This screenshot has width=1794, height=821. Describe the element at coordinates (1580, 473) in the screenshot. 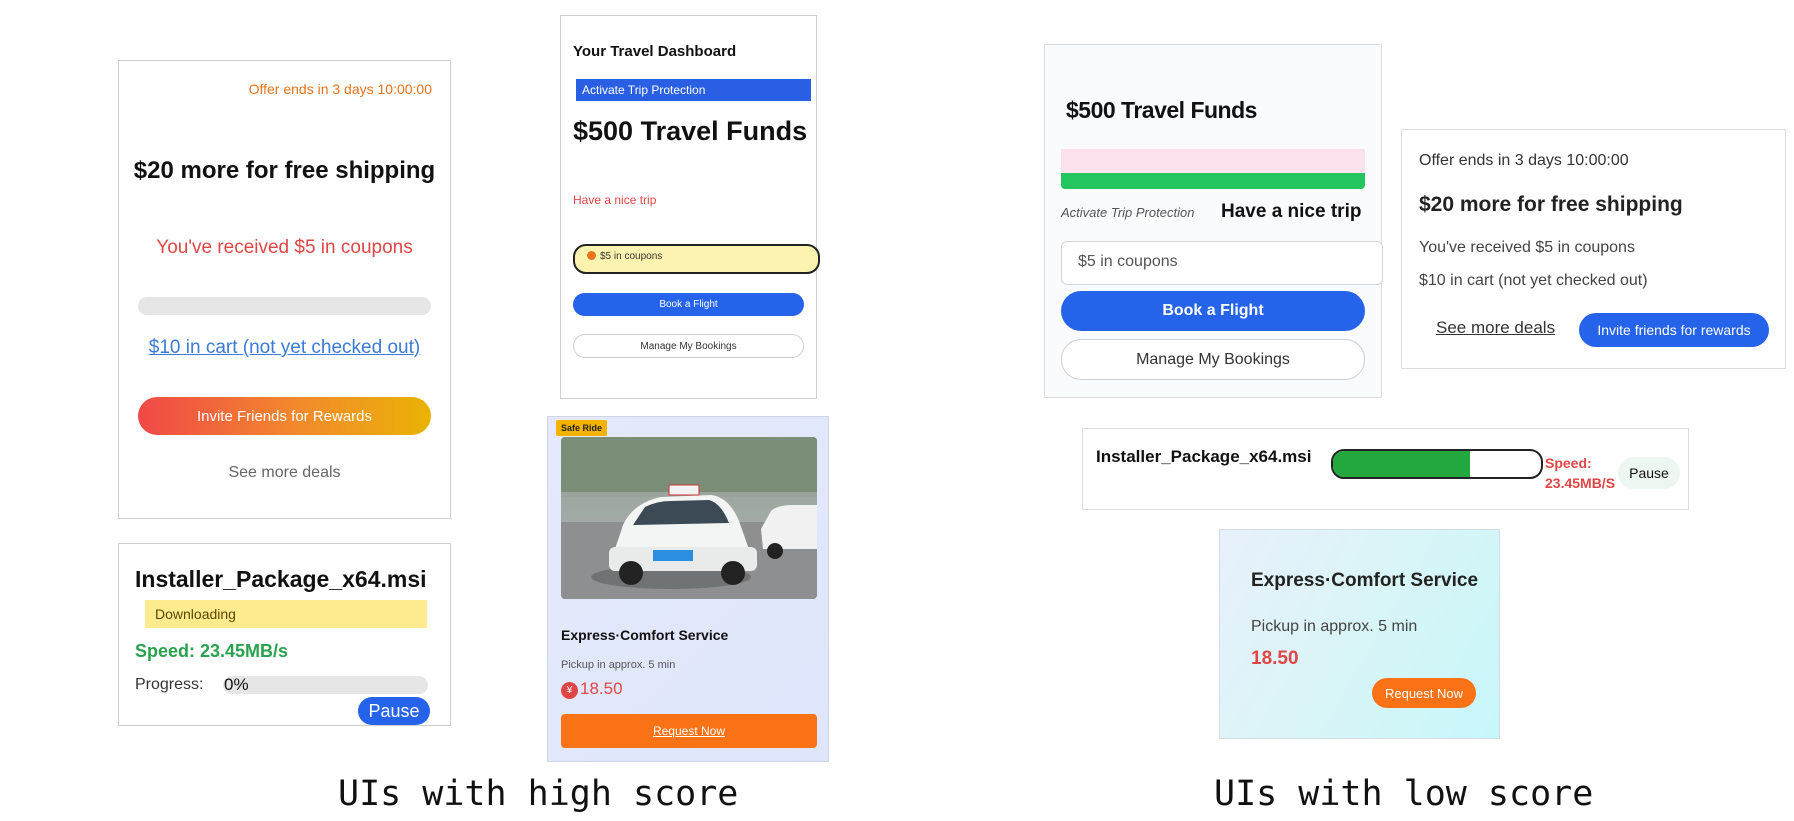

I see `download-speed: Speed: 23.45MB/S` at that location.